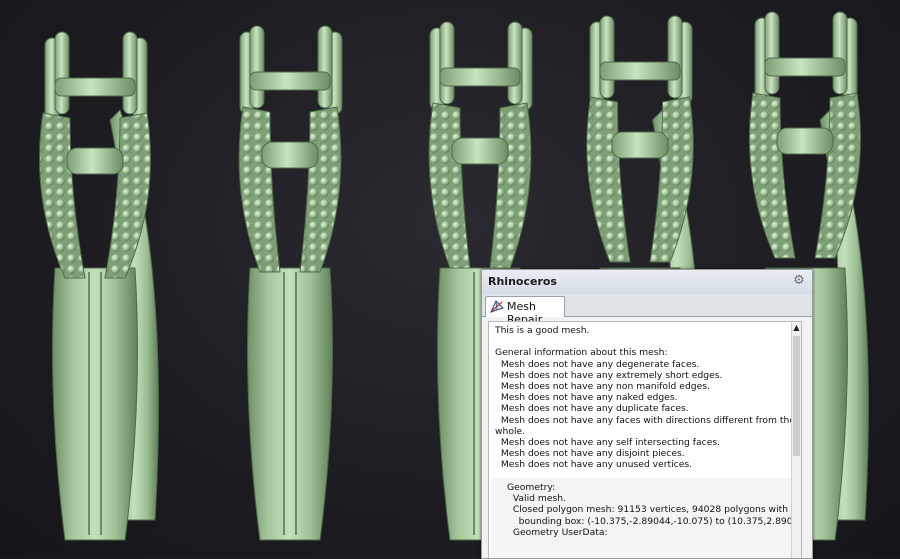 The image size is (900, 559). What do you see at coordinates (525, 311) in the screenshot?
I see `tab-mesh-repair: Mesh Repair` at bounding box center [525, 311].